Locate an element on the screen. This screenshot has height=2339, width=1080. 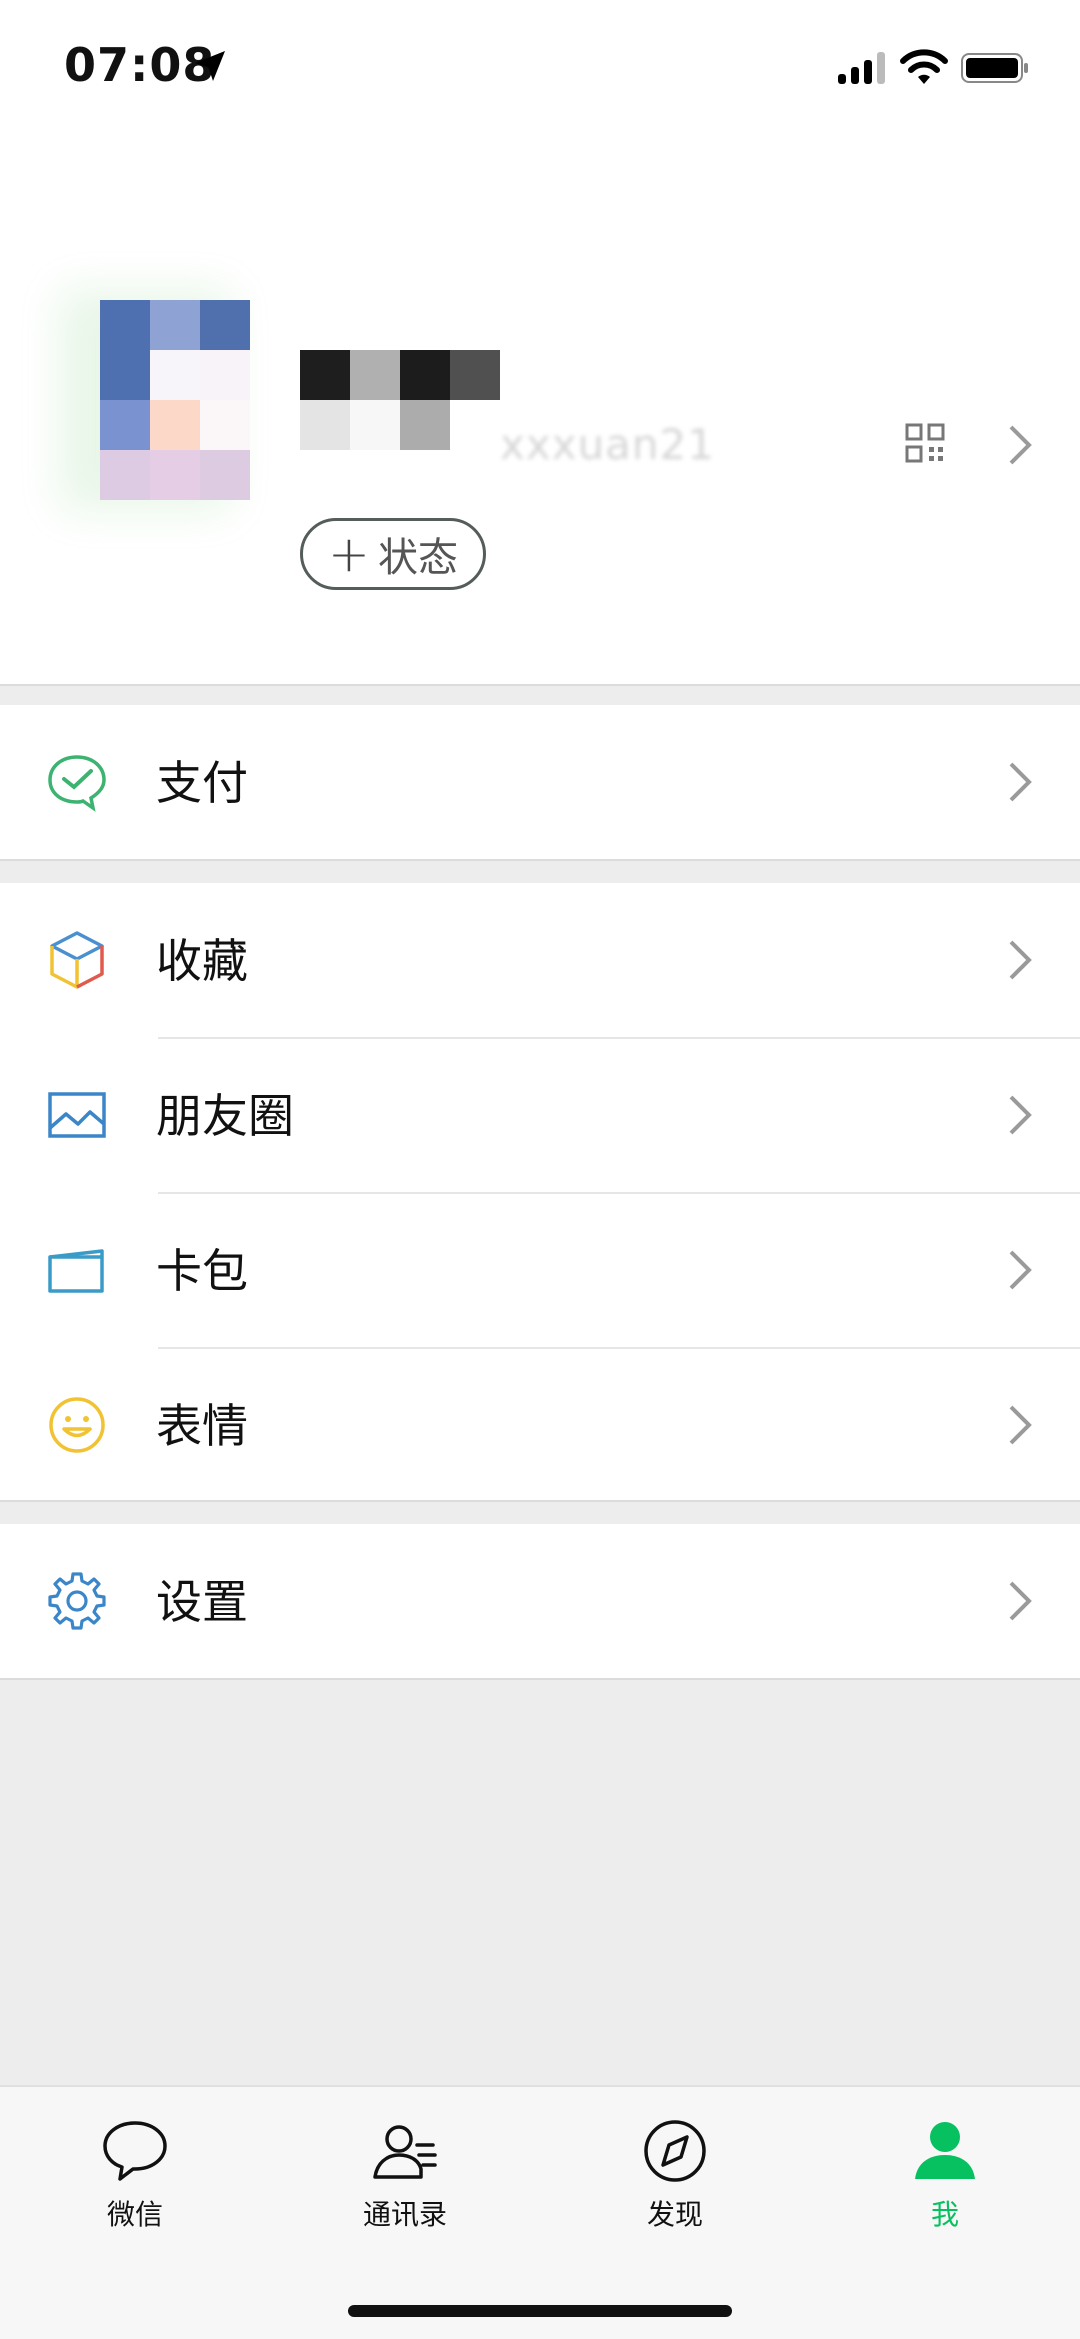
menu-item-pay: 支付 is located at coordinates (540, 782).